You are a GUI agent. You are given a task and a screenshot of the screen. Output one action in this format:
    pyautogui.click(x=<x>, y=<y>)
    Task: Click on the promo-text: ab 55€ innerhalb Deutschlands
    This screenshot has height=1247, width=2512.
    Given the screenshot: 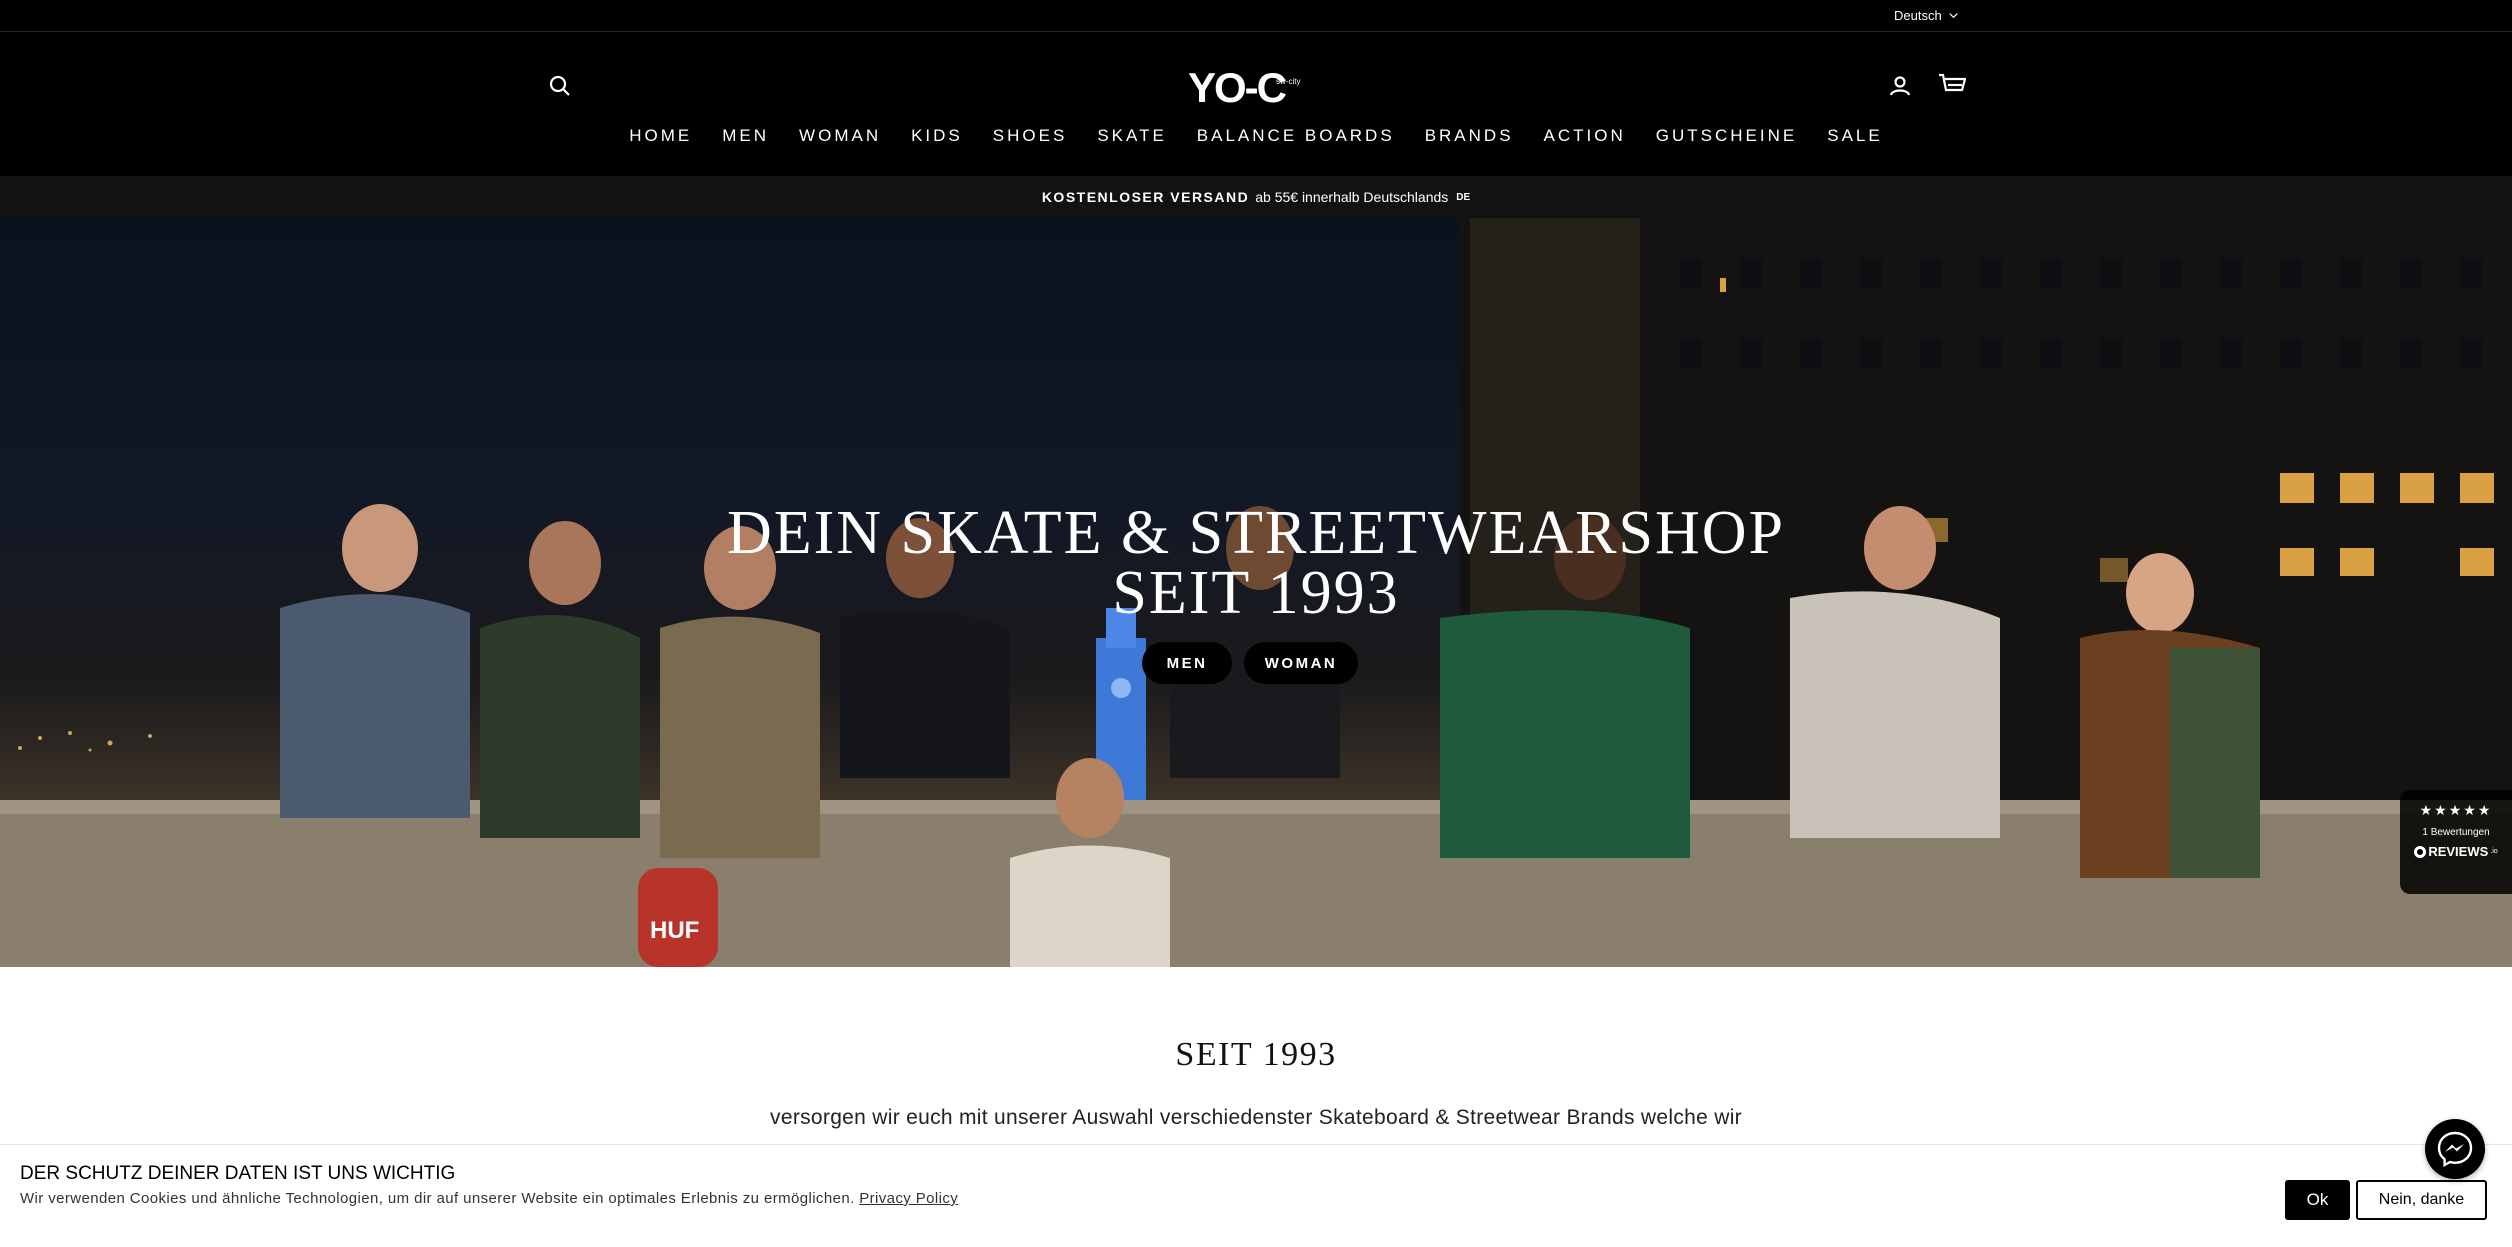 What is the action you would take?
    pyautogui.click(x=1352, y=197)
    